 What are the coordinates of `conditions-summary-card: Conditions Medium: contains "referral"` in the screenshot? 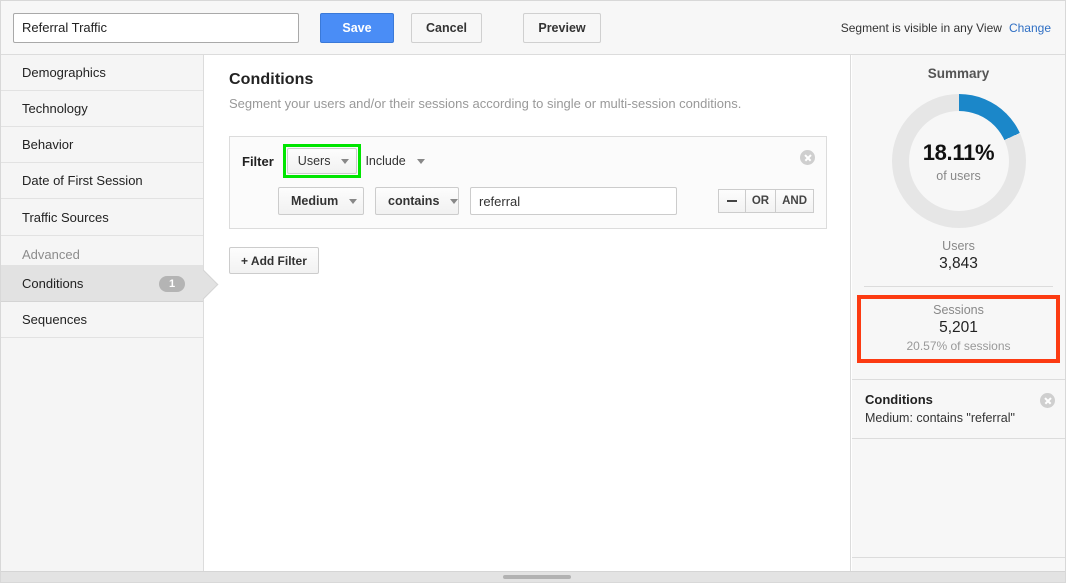 It's located at (958, 409).